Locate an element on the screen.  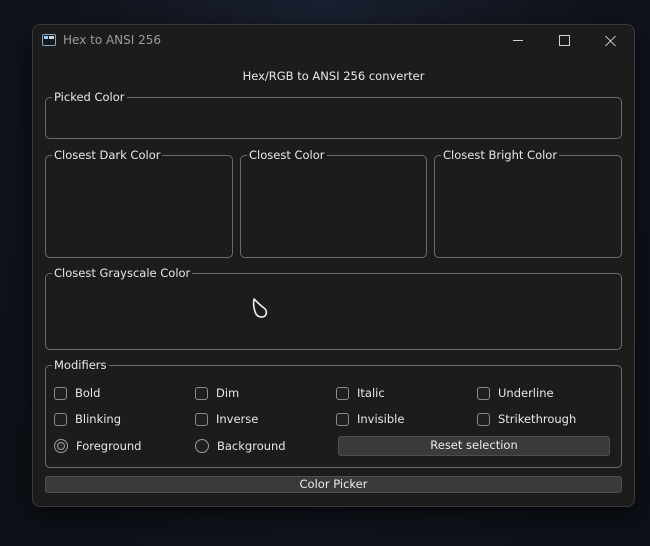
title-bar: Hex to ANSI 256 is located at coordinates (333, 40).